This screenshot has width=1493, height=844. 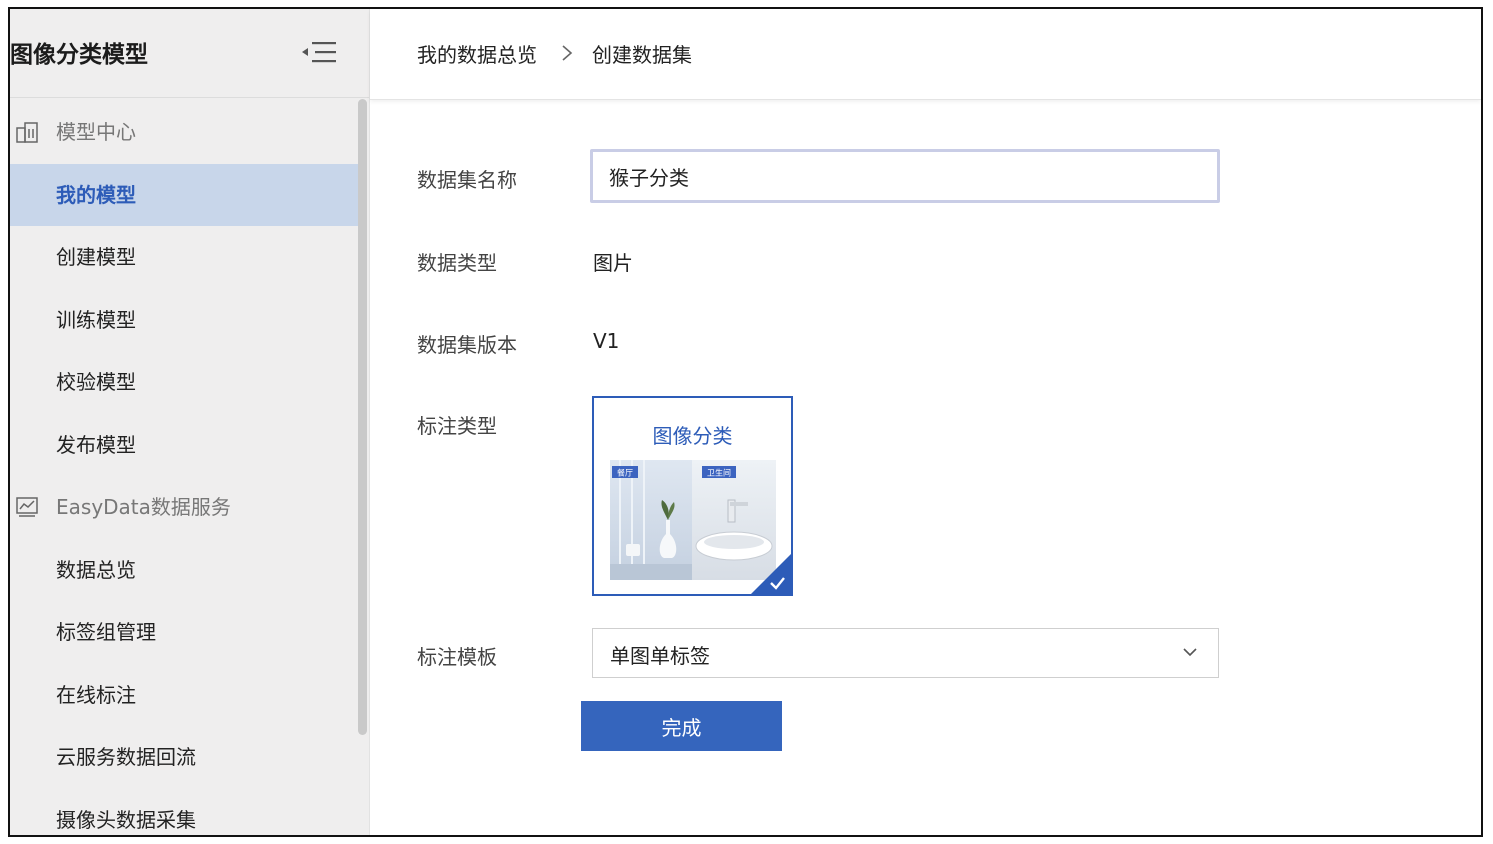 What do you see at coordinates (660, 656) in the screenshot?
I see `annotation-template-value: 单图单标签` at bounding box center [660, 656].